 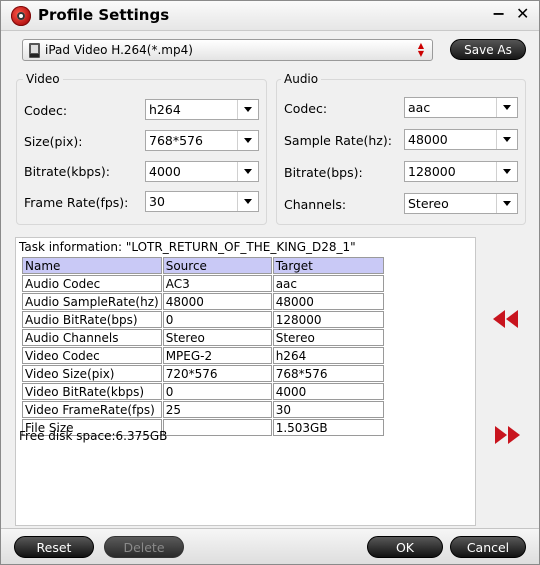 What do you see at coordinates (488, 547) in the screenshot?
I see `cancel-button: Cancel` at bounding box center [488, 547].